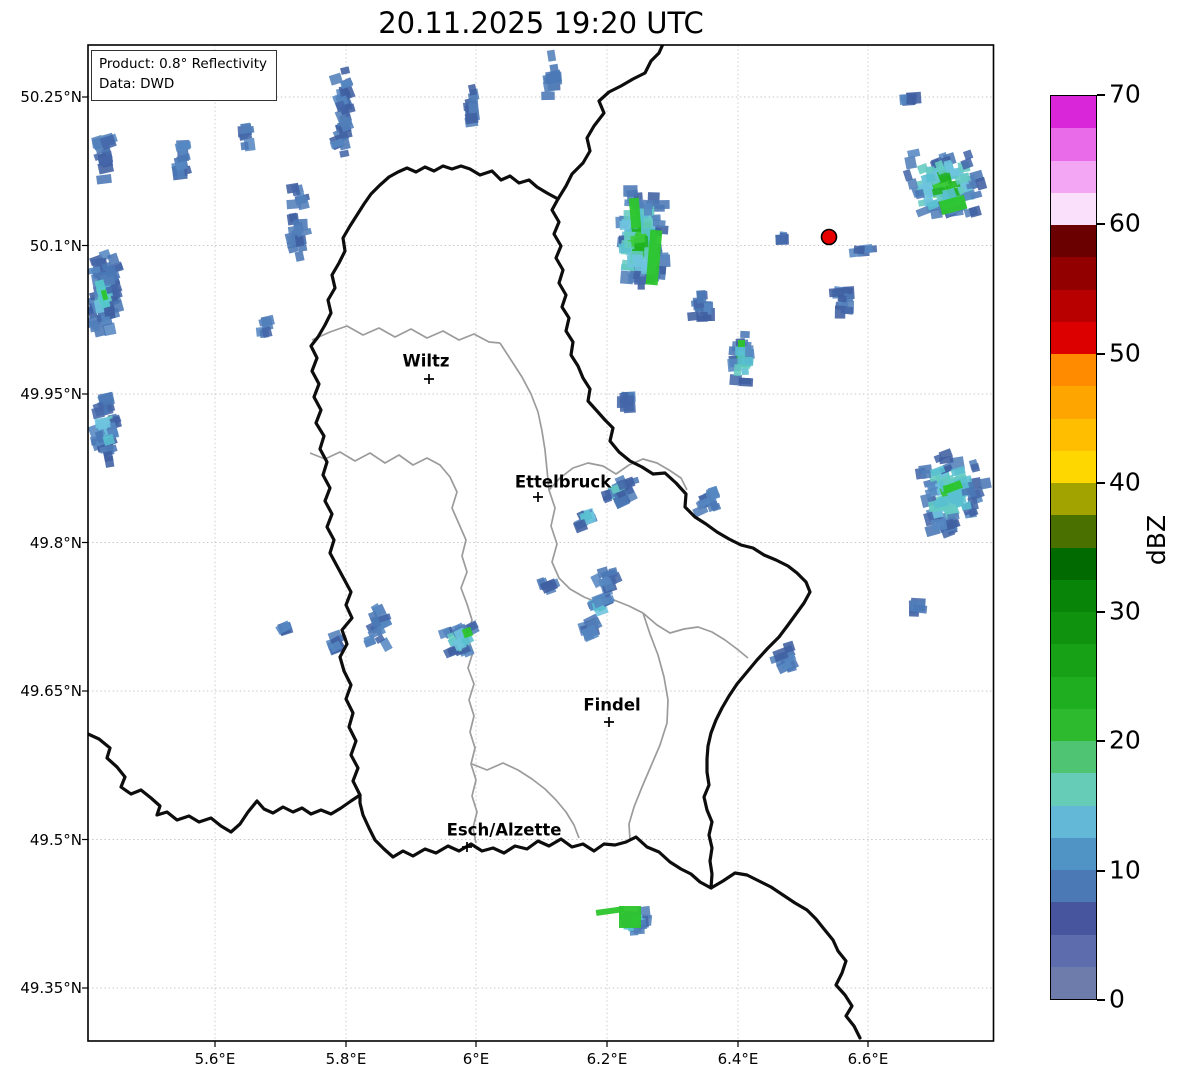 The image size is (1184, 1081). Describe the element at coordinates (426, 361) in the screenshot. I see `city-label: Wiltz` at that location.